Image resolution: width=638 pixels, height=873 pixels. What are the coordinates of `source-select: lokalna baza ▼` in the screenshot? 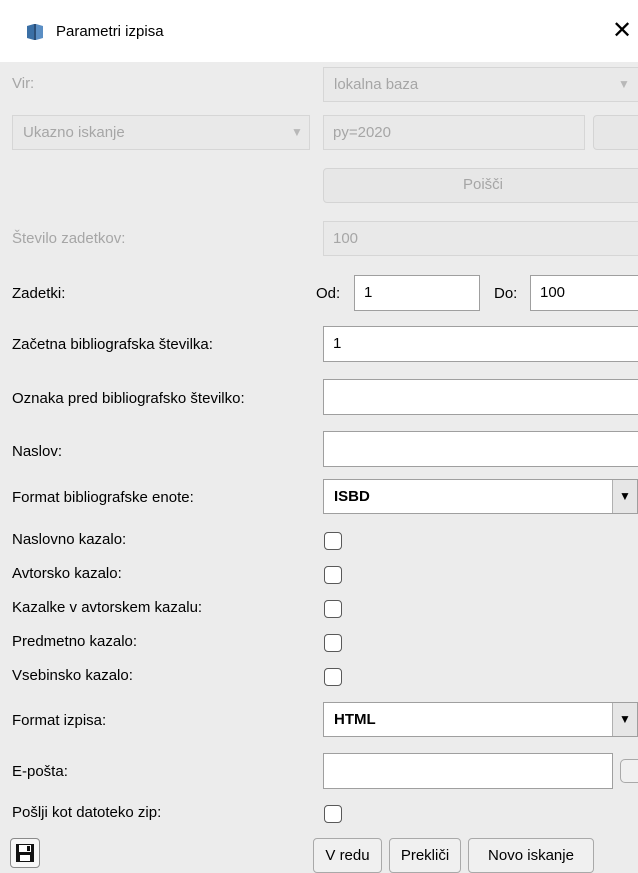 It's located at (480, 84).